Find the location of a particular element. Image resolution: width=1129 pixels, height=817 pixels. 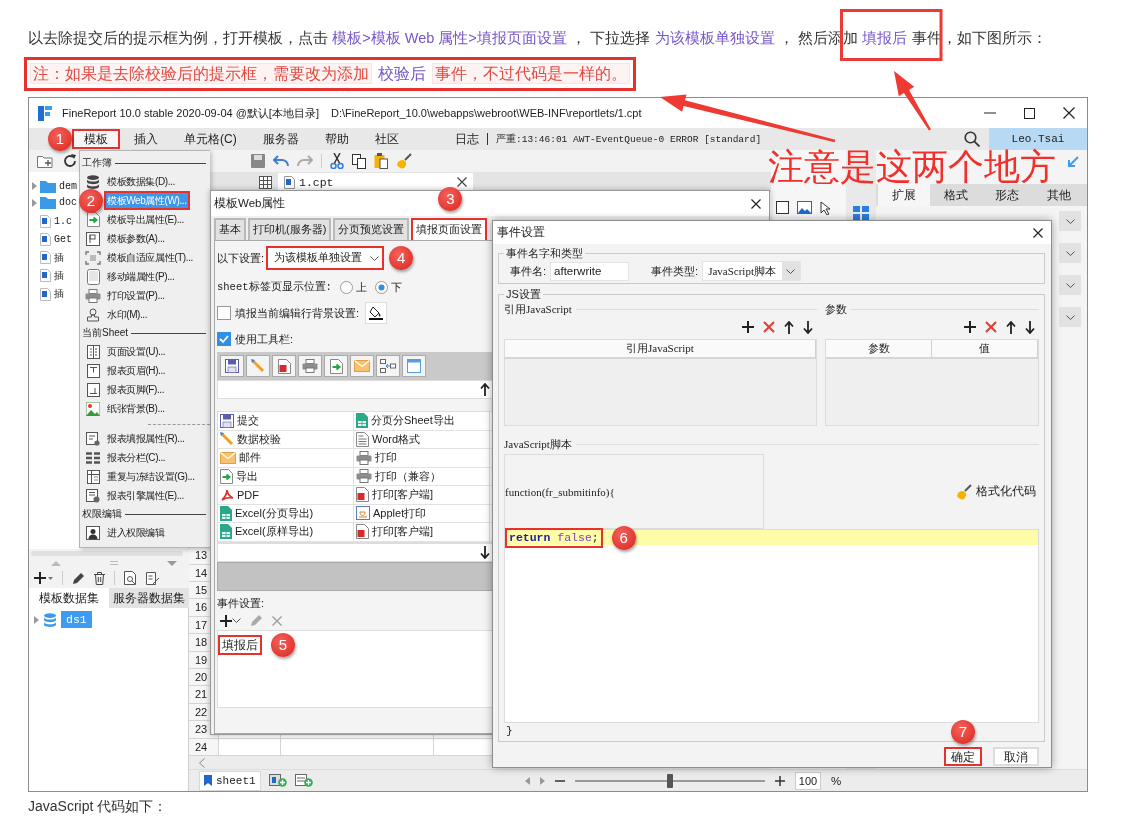

pencil-icon is located at coordinates (78, 578).